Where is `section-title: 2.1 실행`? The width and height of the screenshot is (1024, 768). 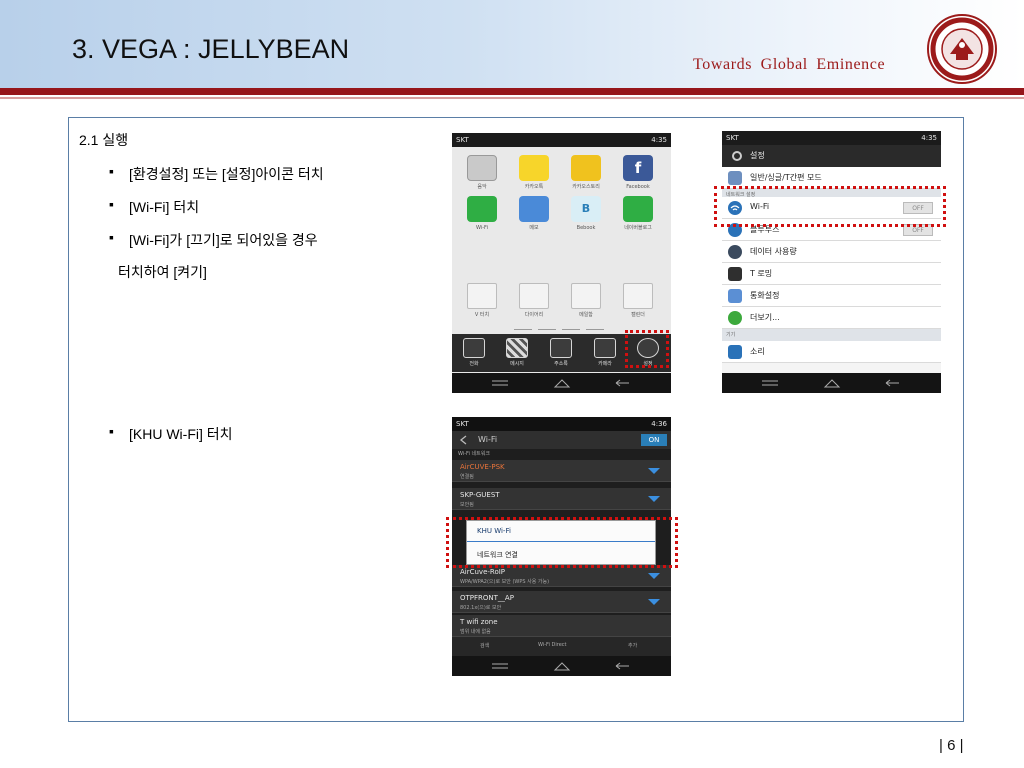 section-title: 2.1 실행 is located at coordinates (104, 140).